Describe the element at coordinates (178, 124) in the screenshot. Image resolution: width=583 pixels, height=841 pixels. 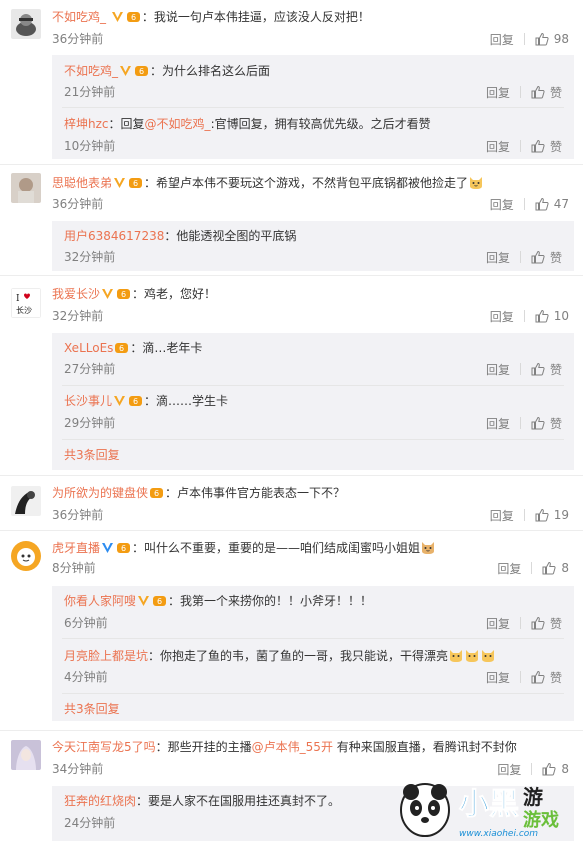
I see `mention-link: @不如吃鸡_` at that location.